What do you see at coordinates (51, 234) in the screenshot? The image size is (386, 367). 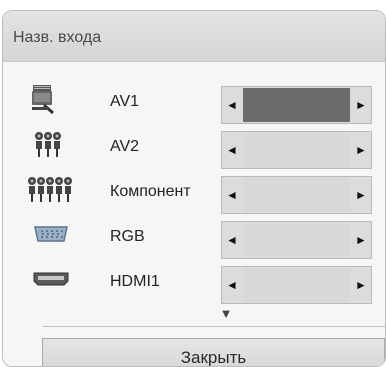 I see `vga-port-icon` at bounding box center [51, 234].